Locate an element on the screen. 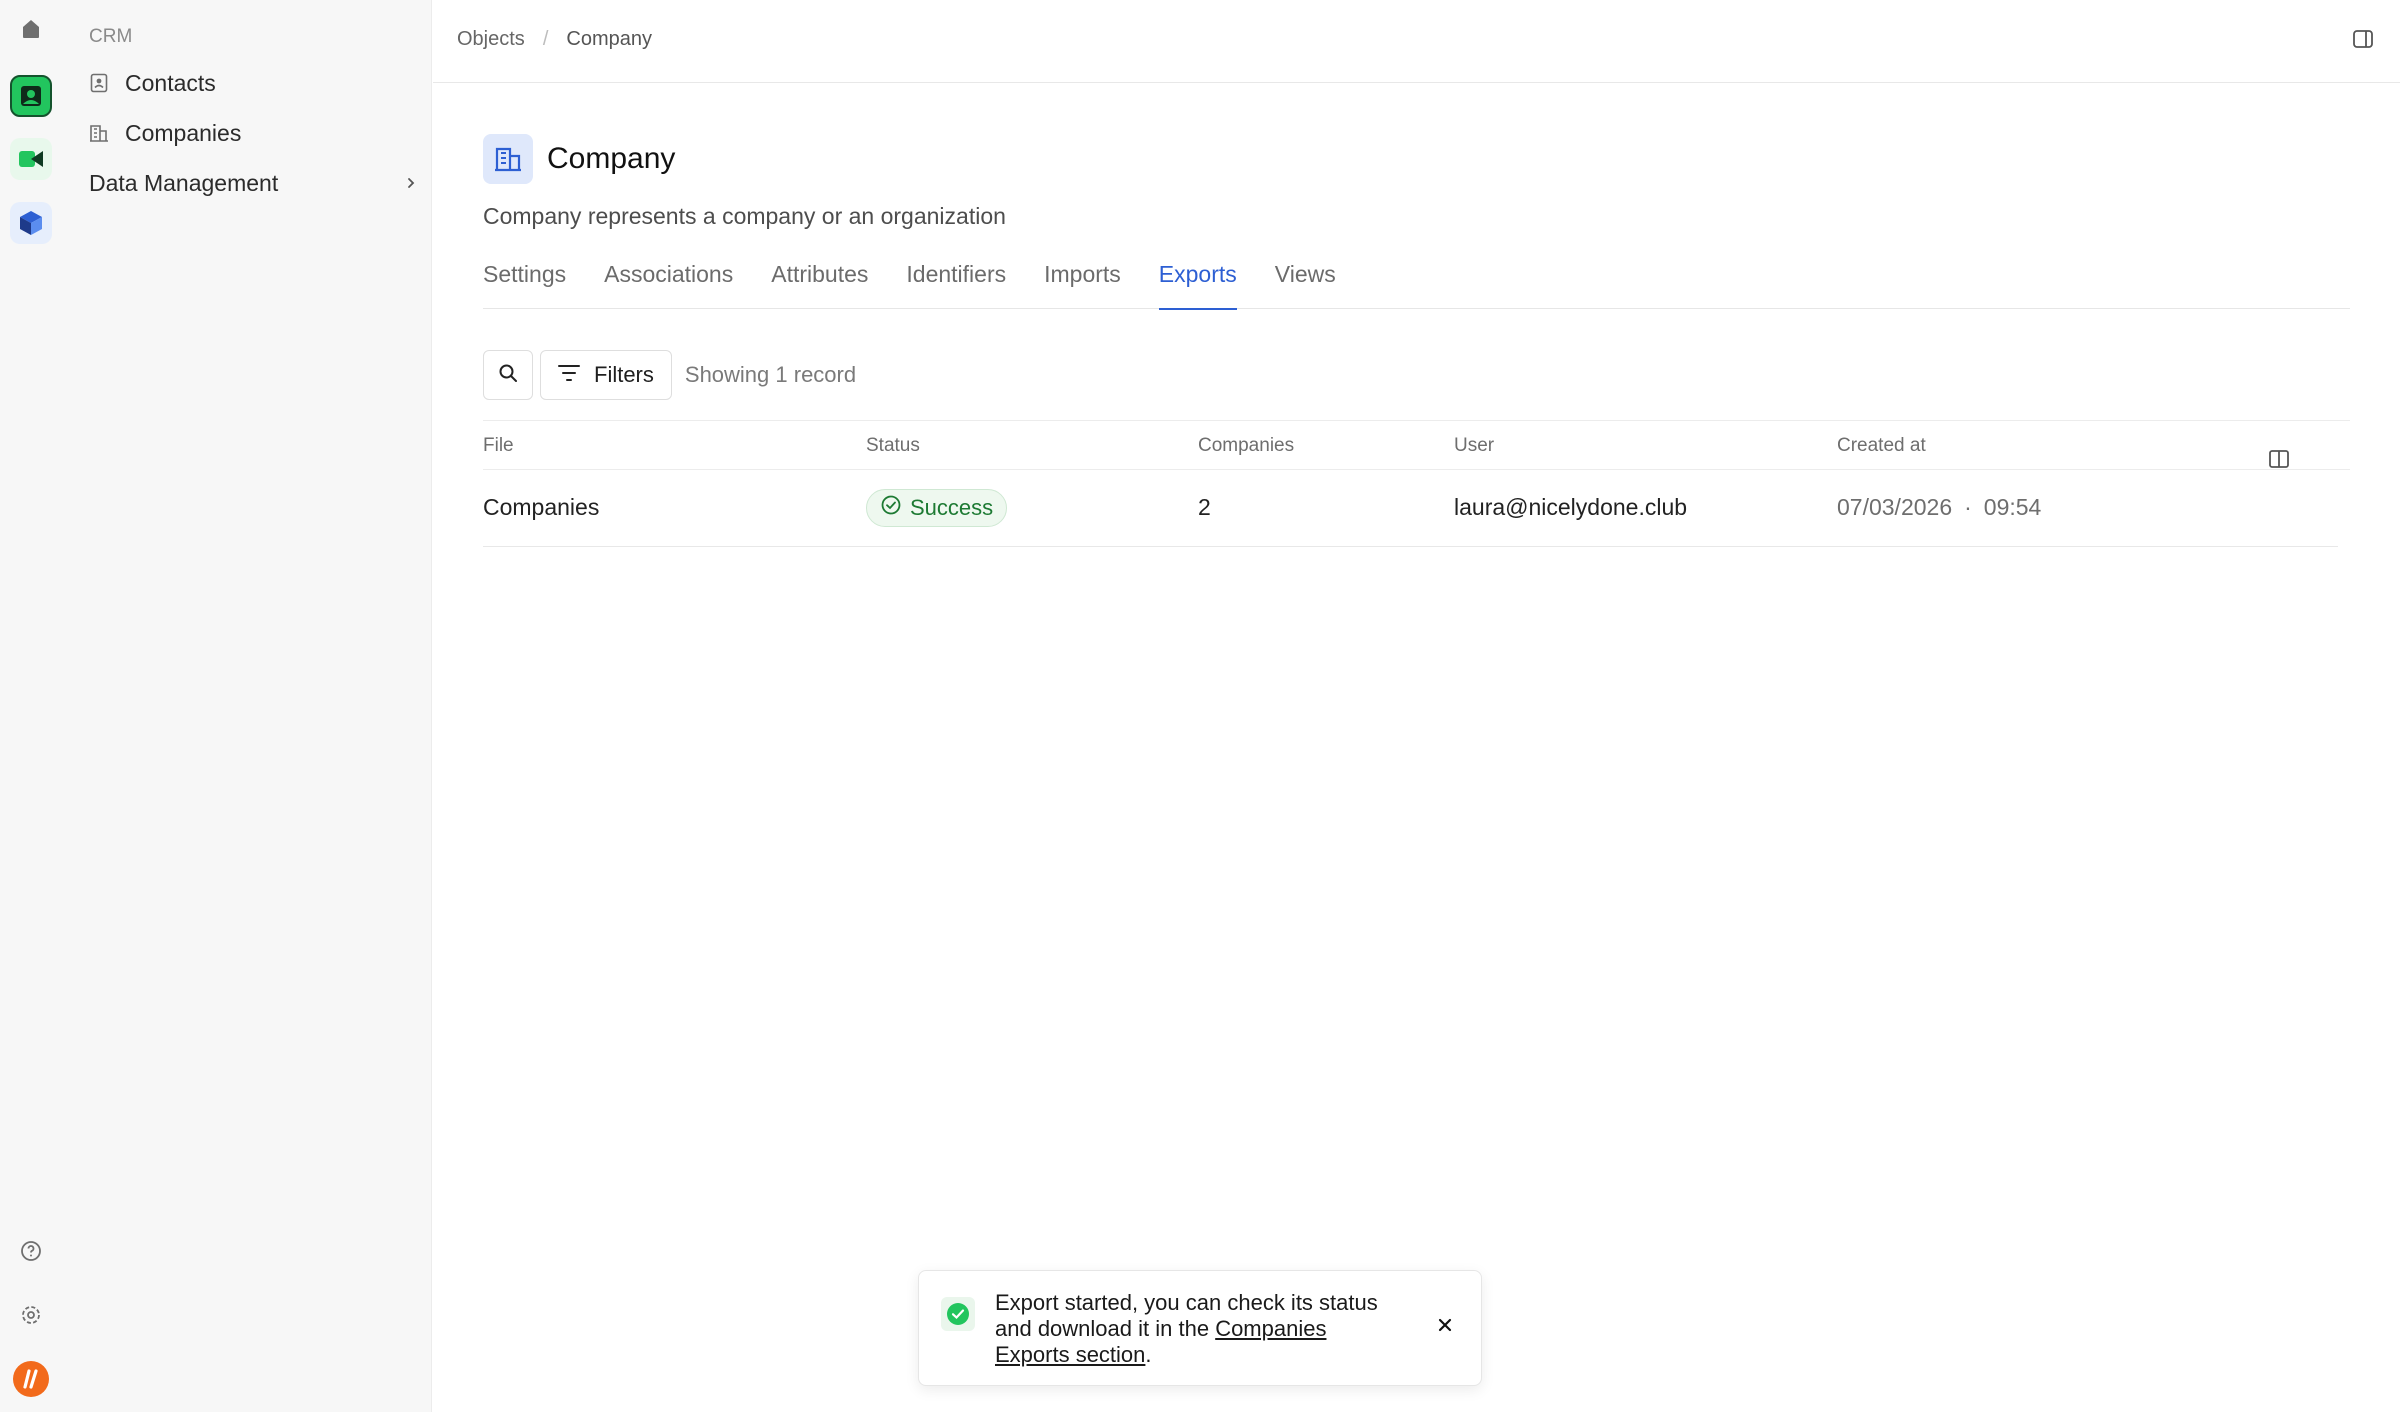 The image size is (2400, 1412). page-title: Company is located at coordinates (611, 158).